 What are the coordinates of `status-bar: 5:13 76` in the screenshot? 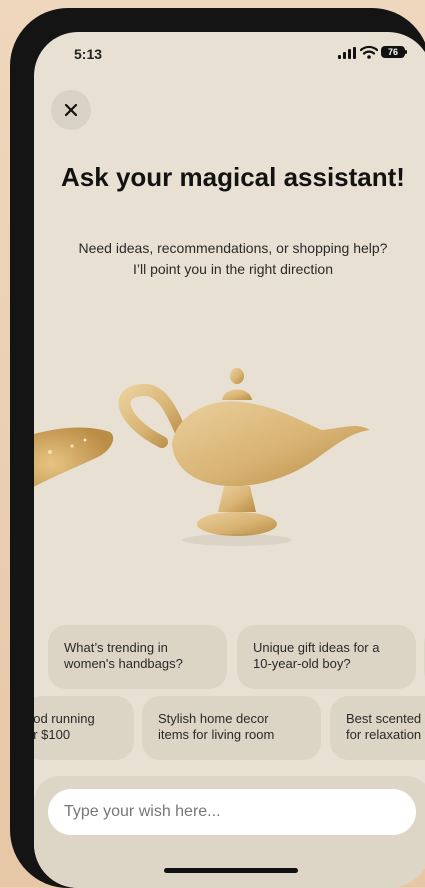 It's located at (229, 54).